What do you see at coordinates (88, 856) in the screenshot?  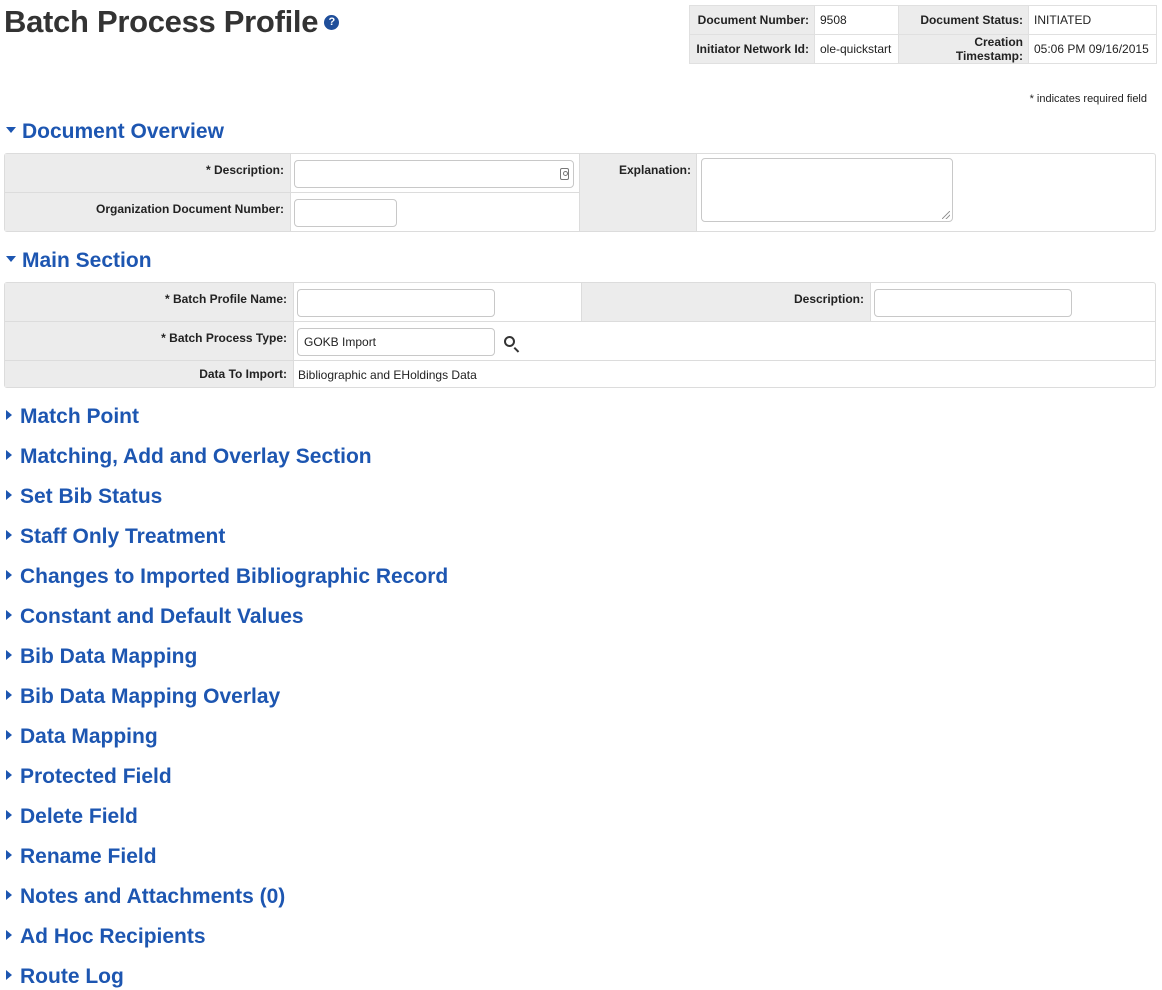 I see `section-label: Rename Field` at bounding box center [88, 856].